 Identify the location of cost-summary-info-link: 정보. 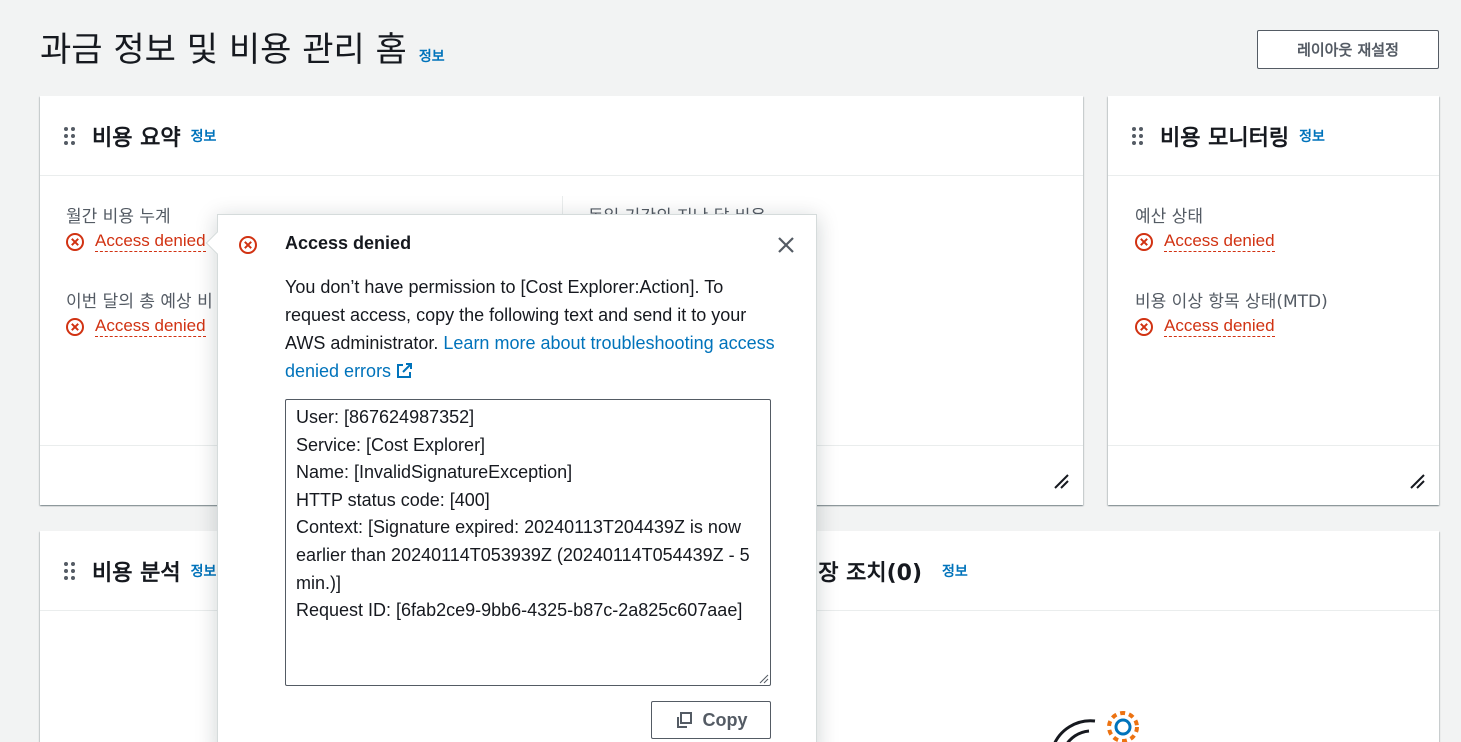
(204, 136).